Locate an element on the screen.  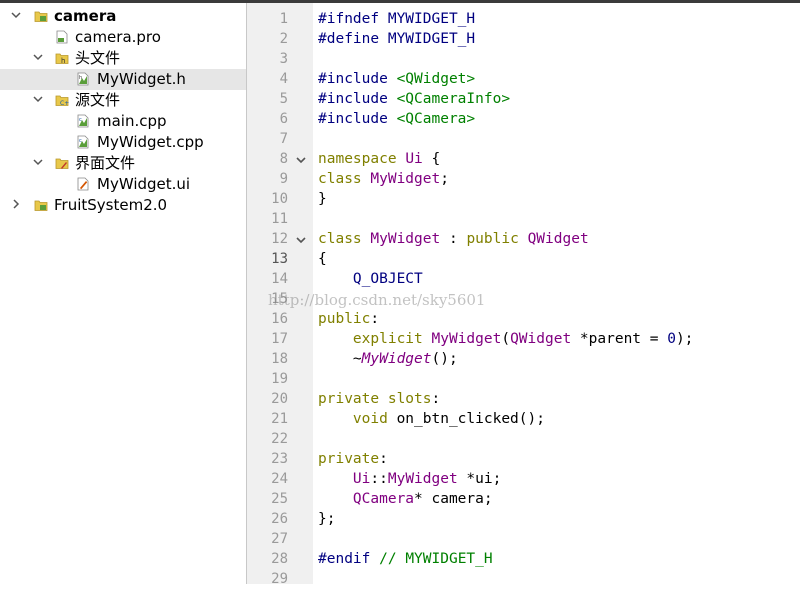
line-number: 5 is located at coordinates (283, 99).